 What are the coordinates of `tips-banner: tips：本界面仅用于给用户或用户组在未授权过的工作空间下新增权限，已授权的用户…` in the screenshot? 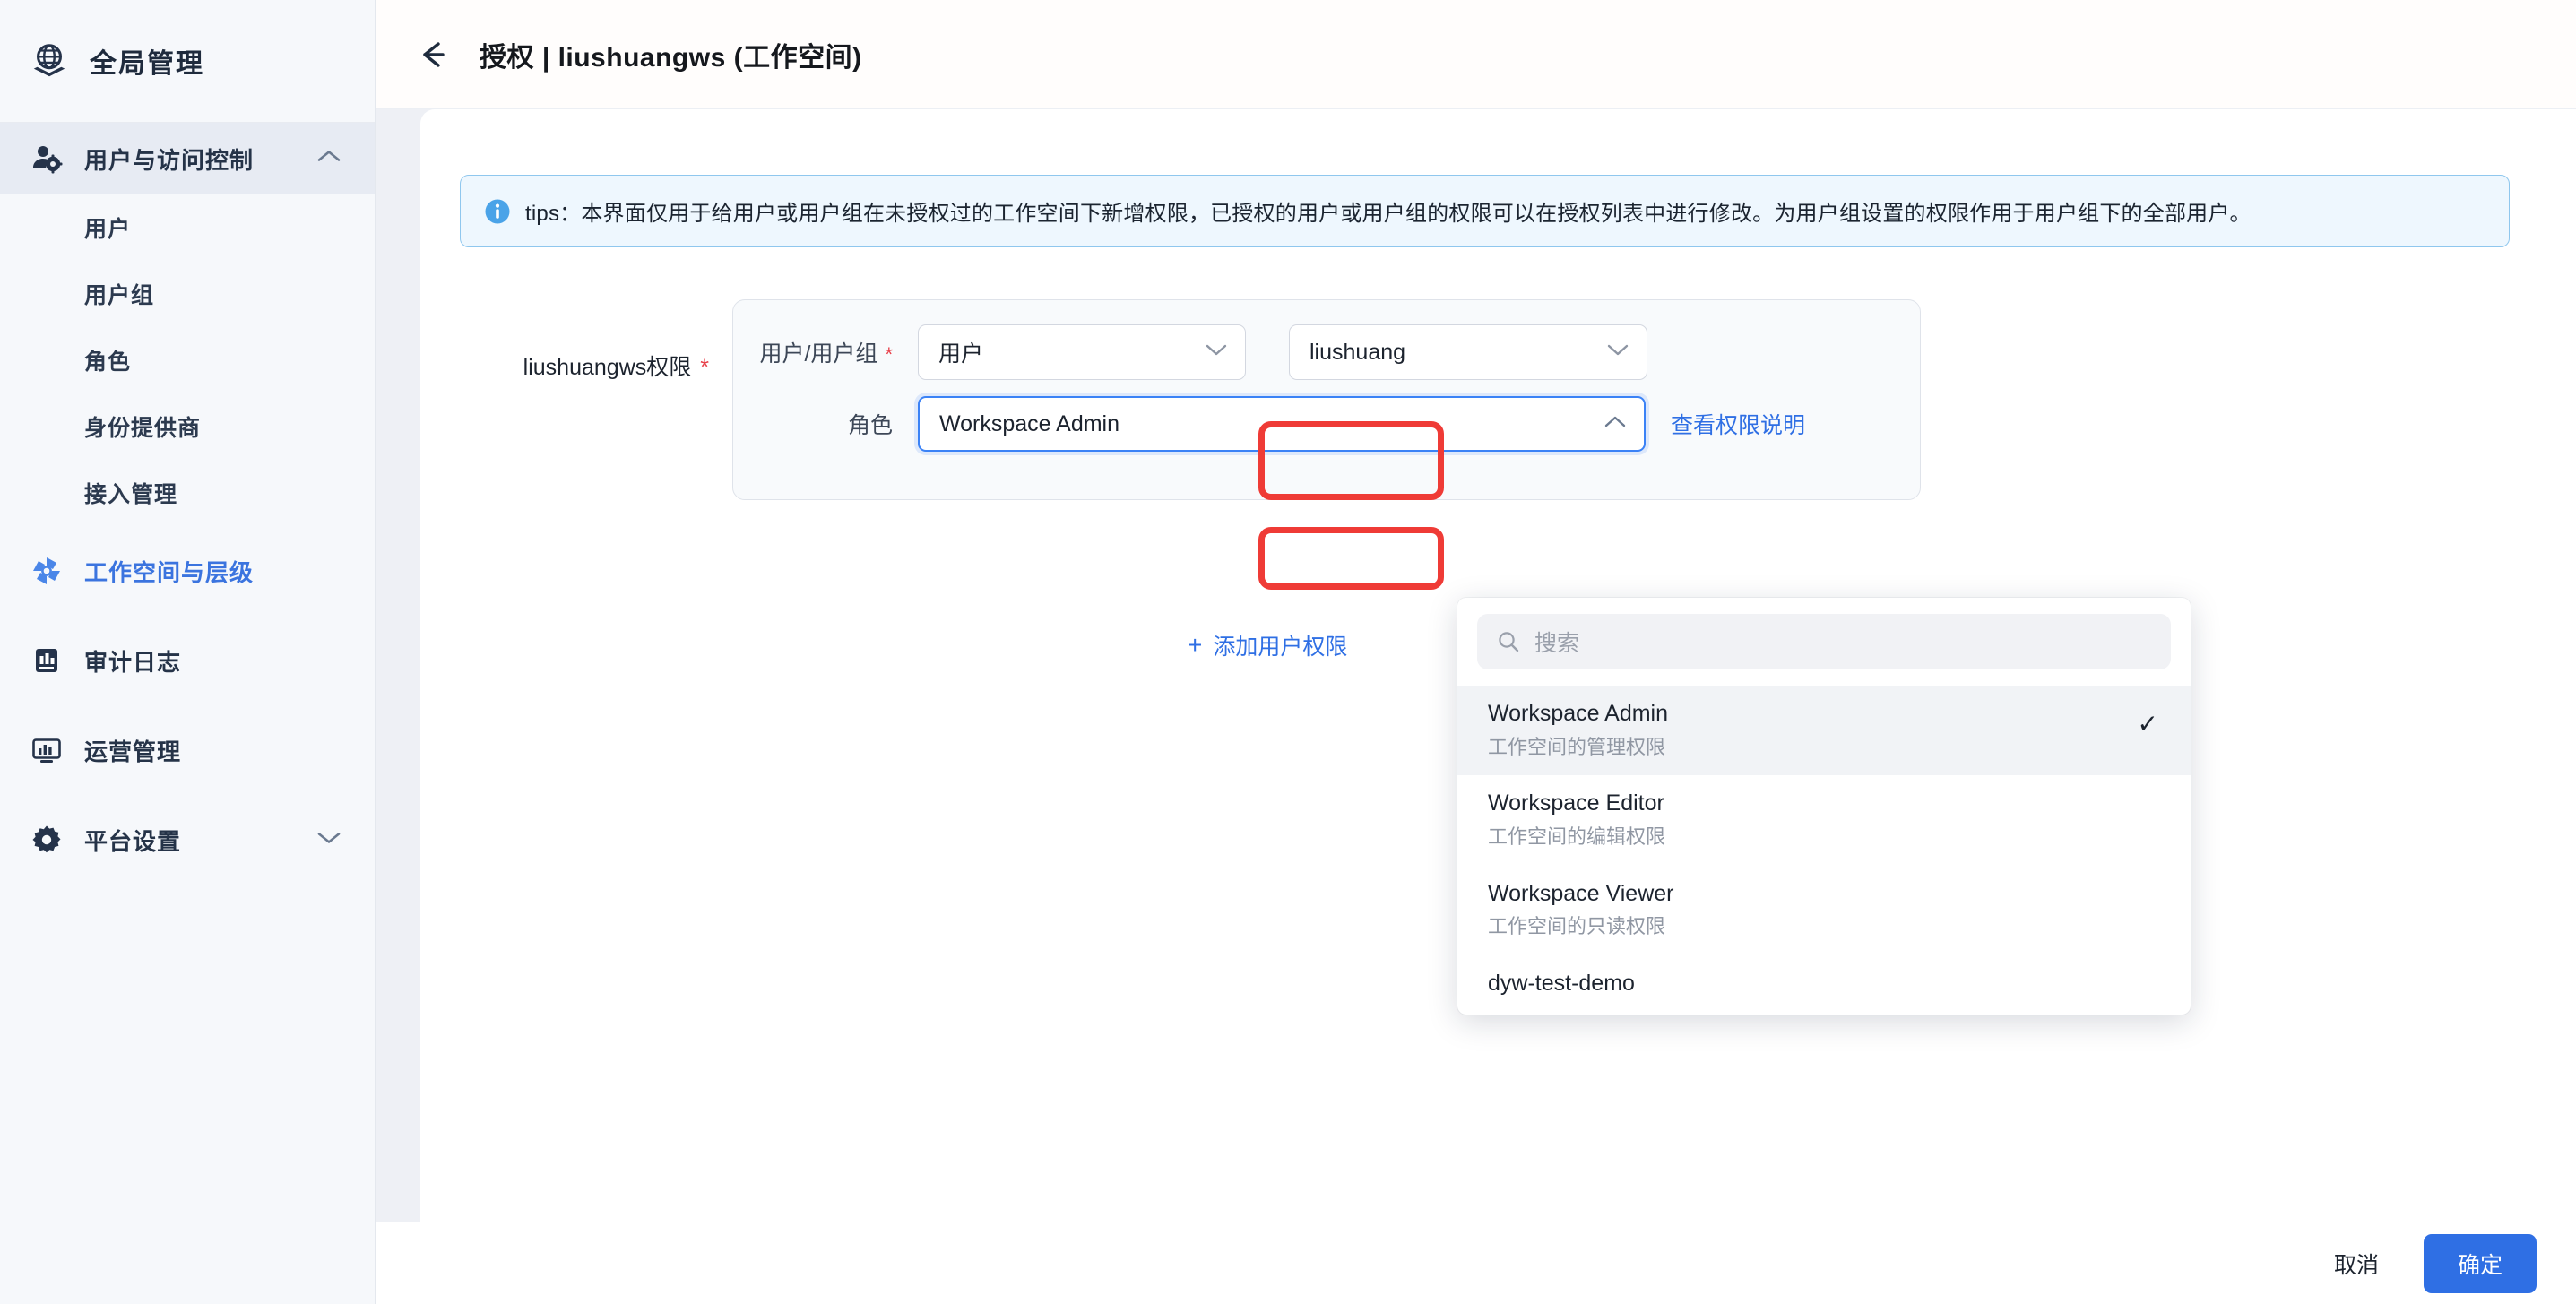 It's located at (1485, 211).